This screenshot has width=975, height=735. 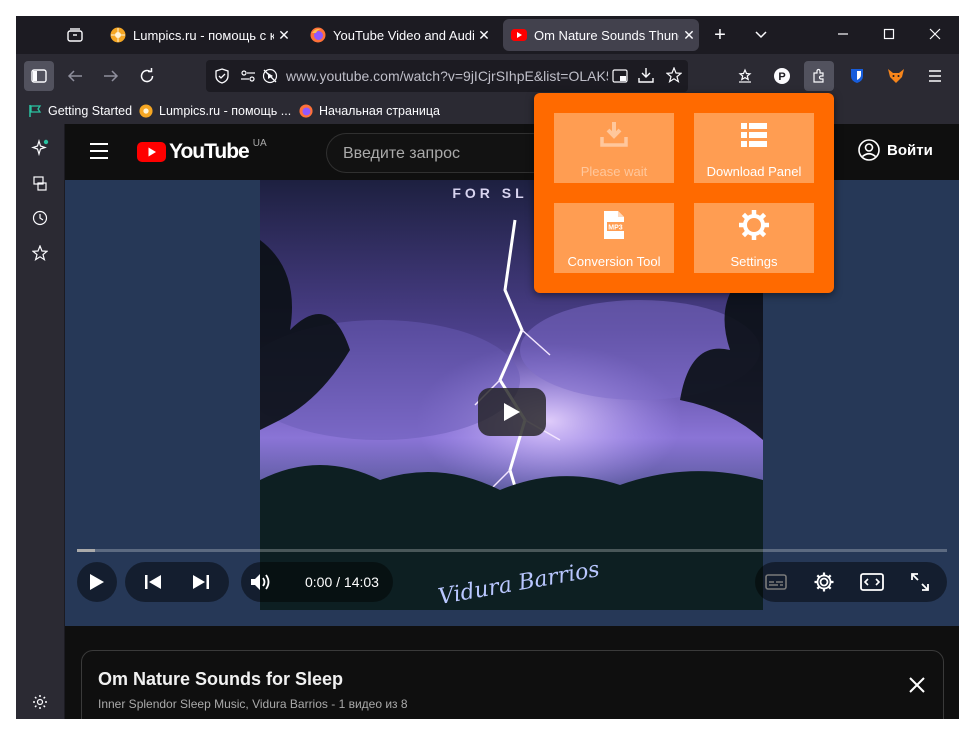 What do you see at coordinates (606, 35) in the screenshot?
I see `tab-title: Om Nature Sounds Thunder` at bounding box center [606, 35].